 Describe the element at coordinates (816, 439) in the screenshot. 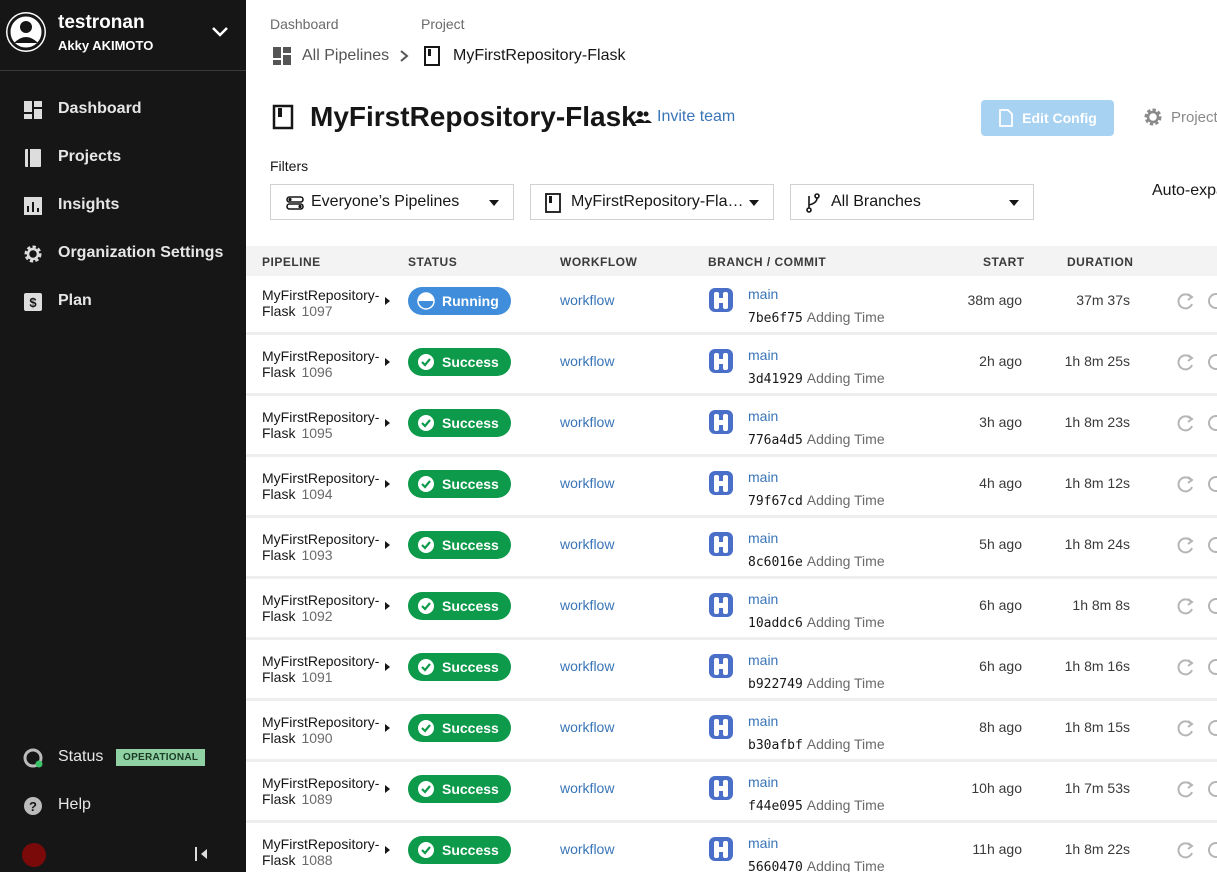

I see `commit-info: 776a4d5 Adding Time` at that location.